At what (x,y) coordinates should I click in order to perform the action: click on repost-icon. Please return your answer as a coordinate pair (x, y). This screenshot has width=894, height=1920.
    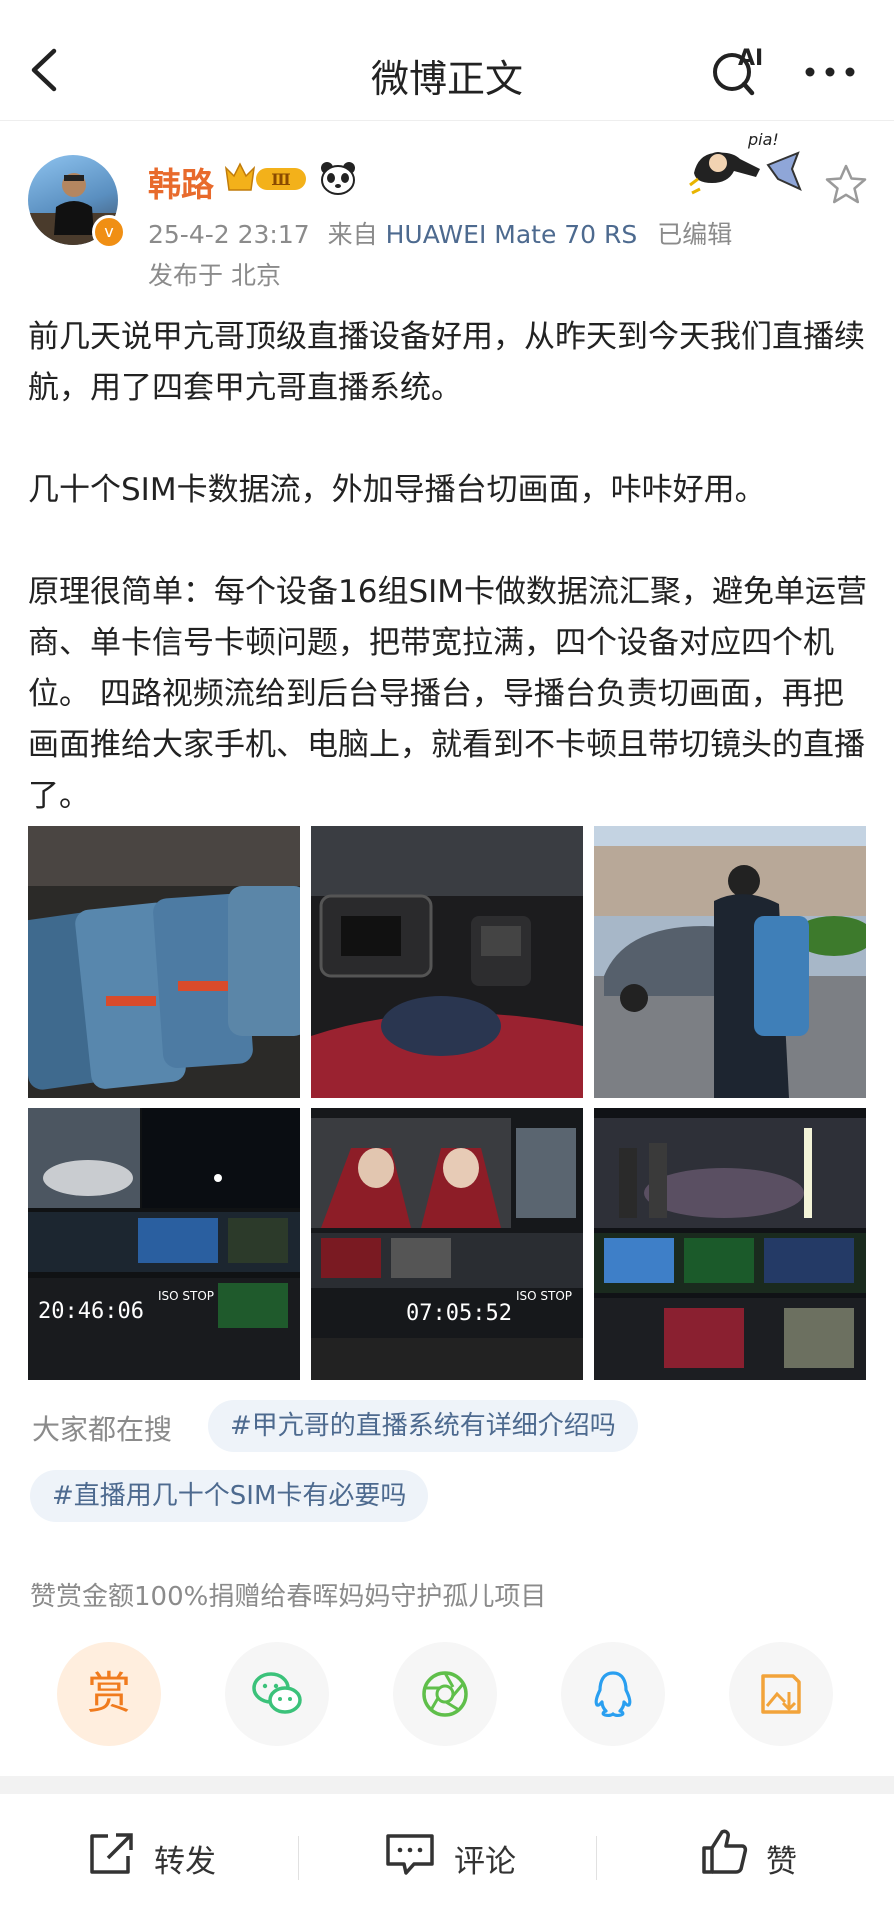
    Looking at the image, I should click on (111, 1853).